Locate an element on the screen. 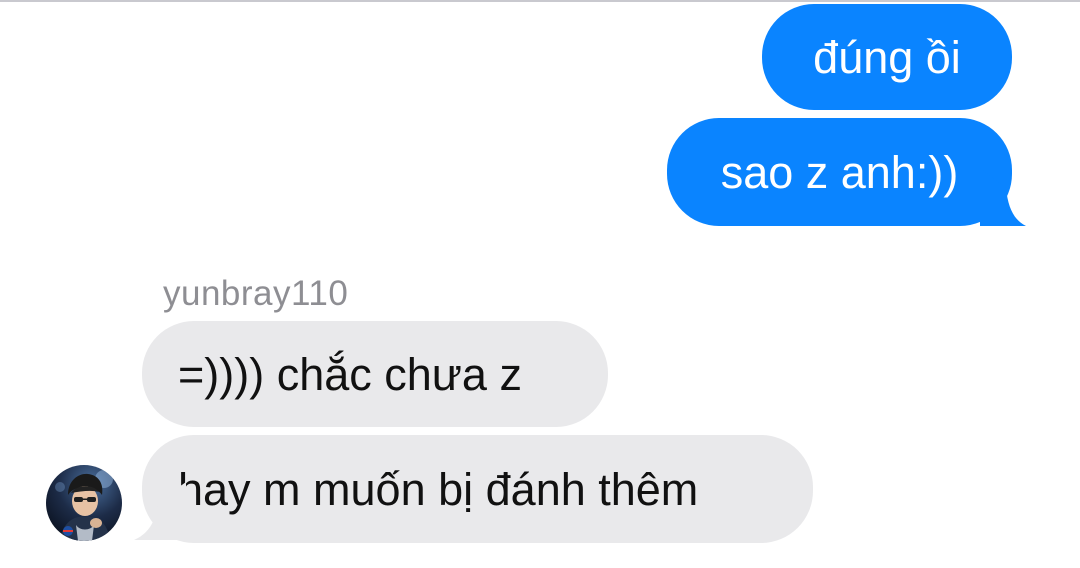 Image resolution: width=1080 pixels, height=568 pixels. message-text: đúng ồi is located at coordinates (887, 57).